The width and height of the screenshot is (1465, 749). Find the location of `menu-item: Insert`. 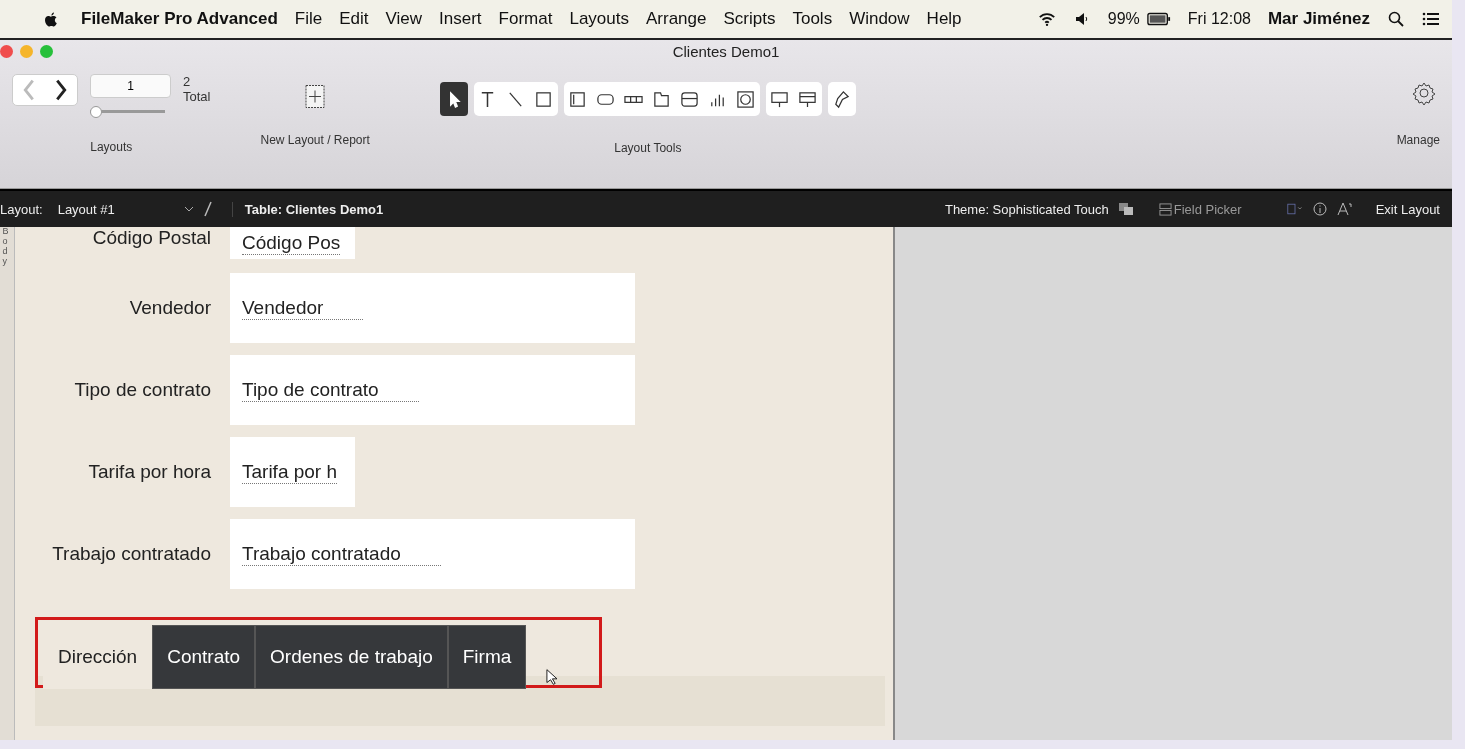

menu-item: Insert is located at coordinates (460, 19).